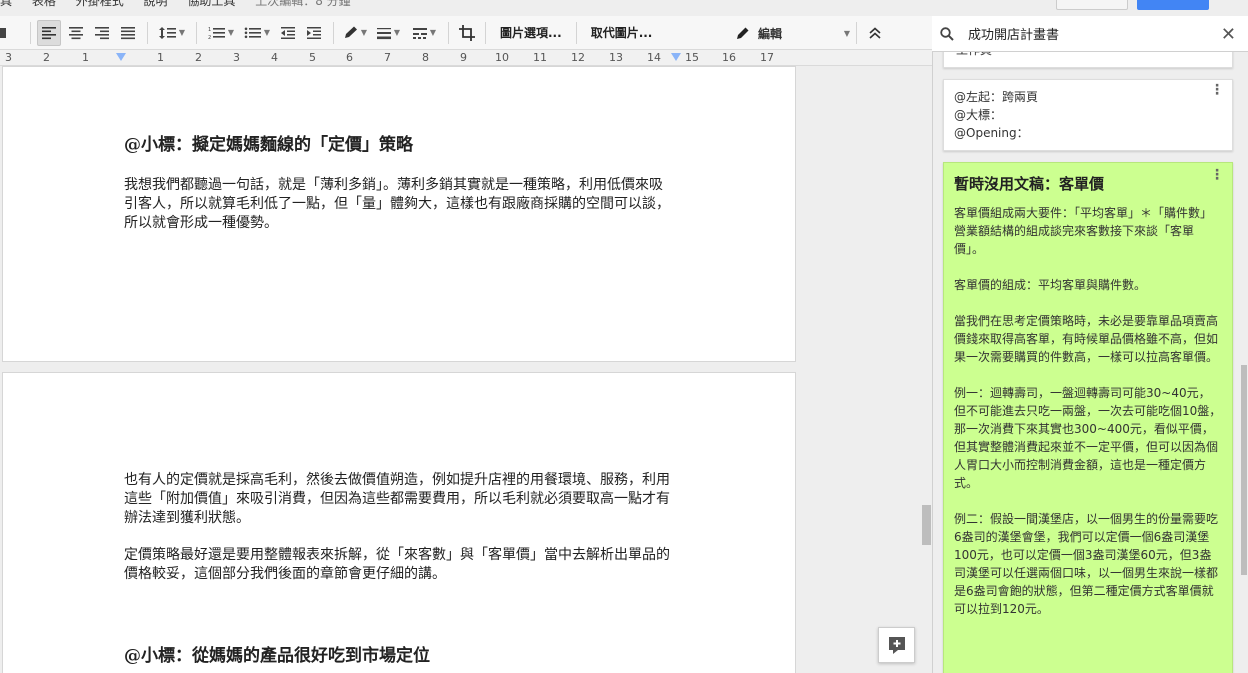 This screenshot has width=1248, height=673. I want to click on align-center-button, so click(76, 33).